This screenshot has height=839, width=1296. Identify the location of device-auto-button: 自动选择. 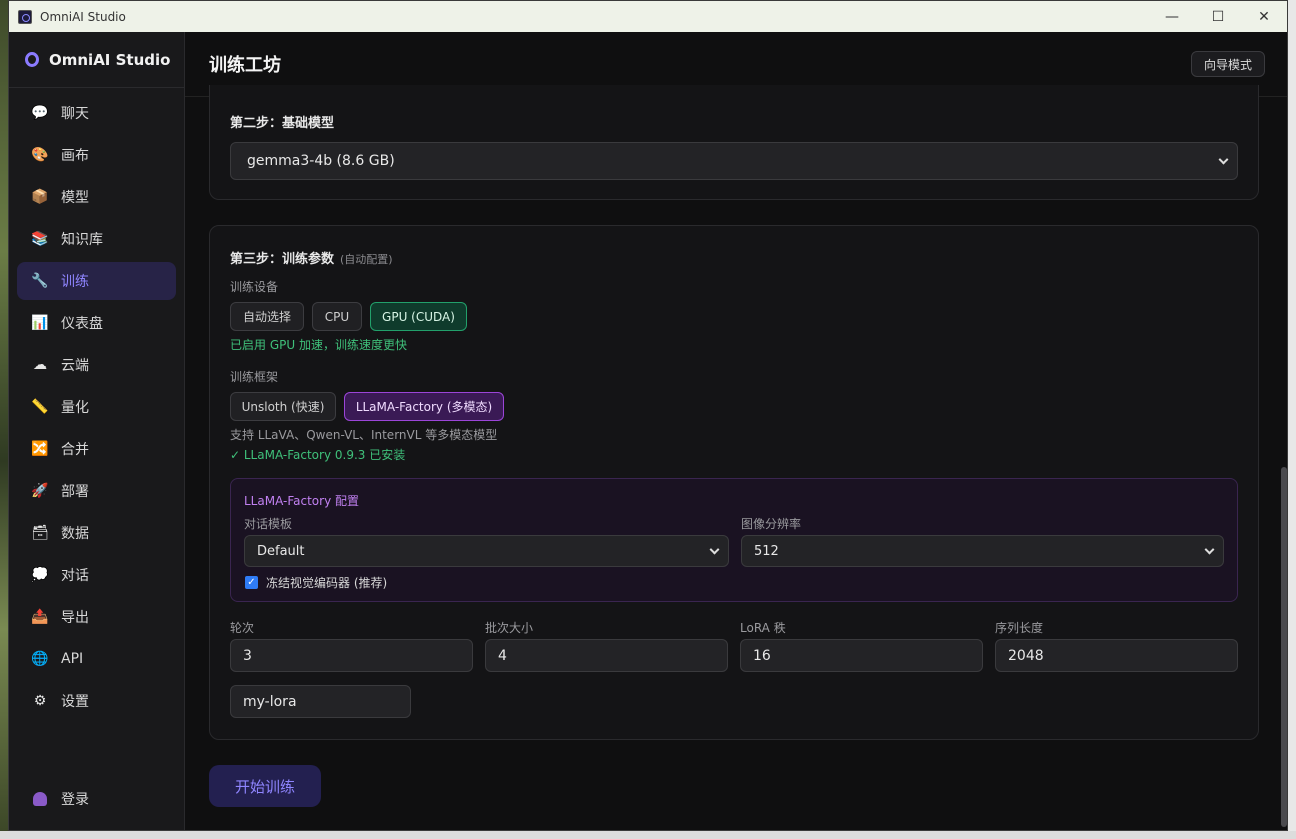
(267, 316).